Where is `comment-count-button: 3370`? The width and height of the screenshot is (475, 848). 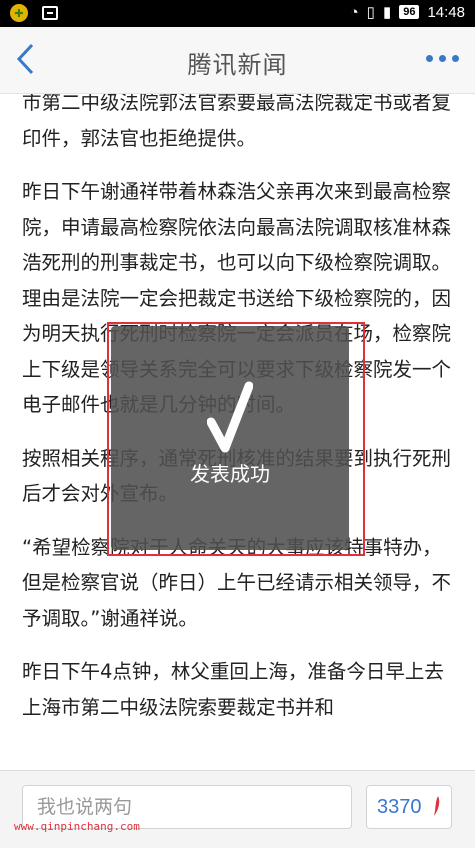 comment-count-button: 3370 is located at coordinates (409, 807).